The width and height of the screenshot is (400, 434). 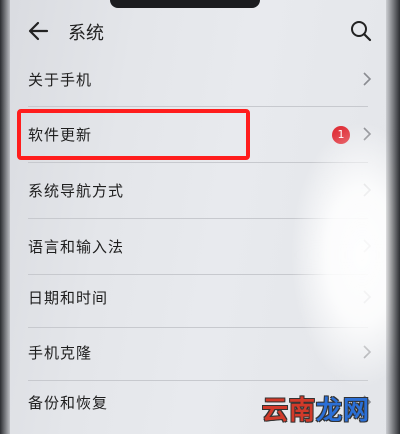 What do you see at coordinates (86, 33) in the screenshot?
I see `page-title: 系统` at bounding box center [86, 33].